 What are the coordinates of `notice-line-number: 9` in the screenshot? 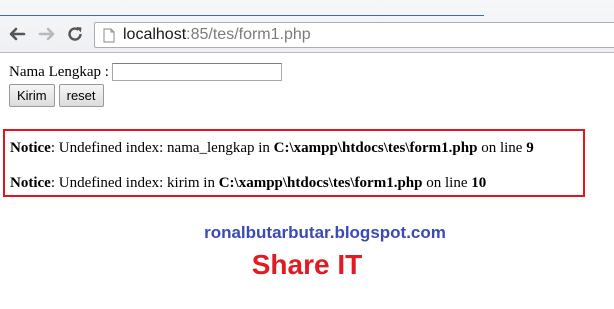 It's located at (530, 148).